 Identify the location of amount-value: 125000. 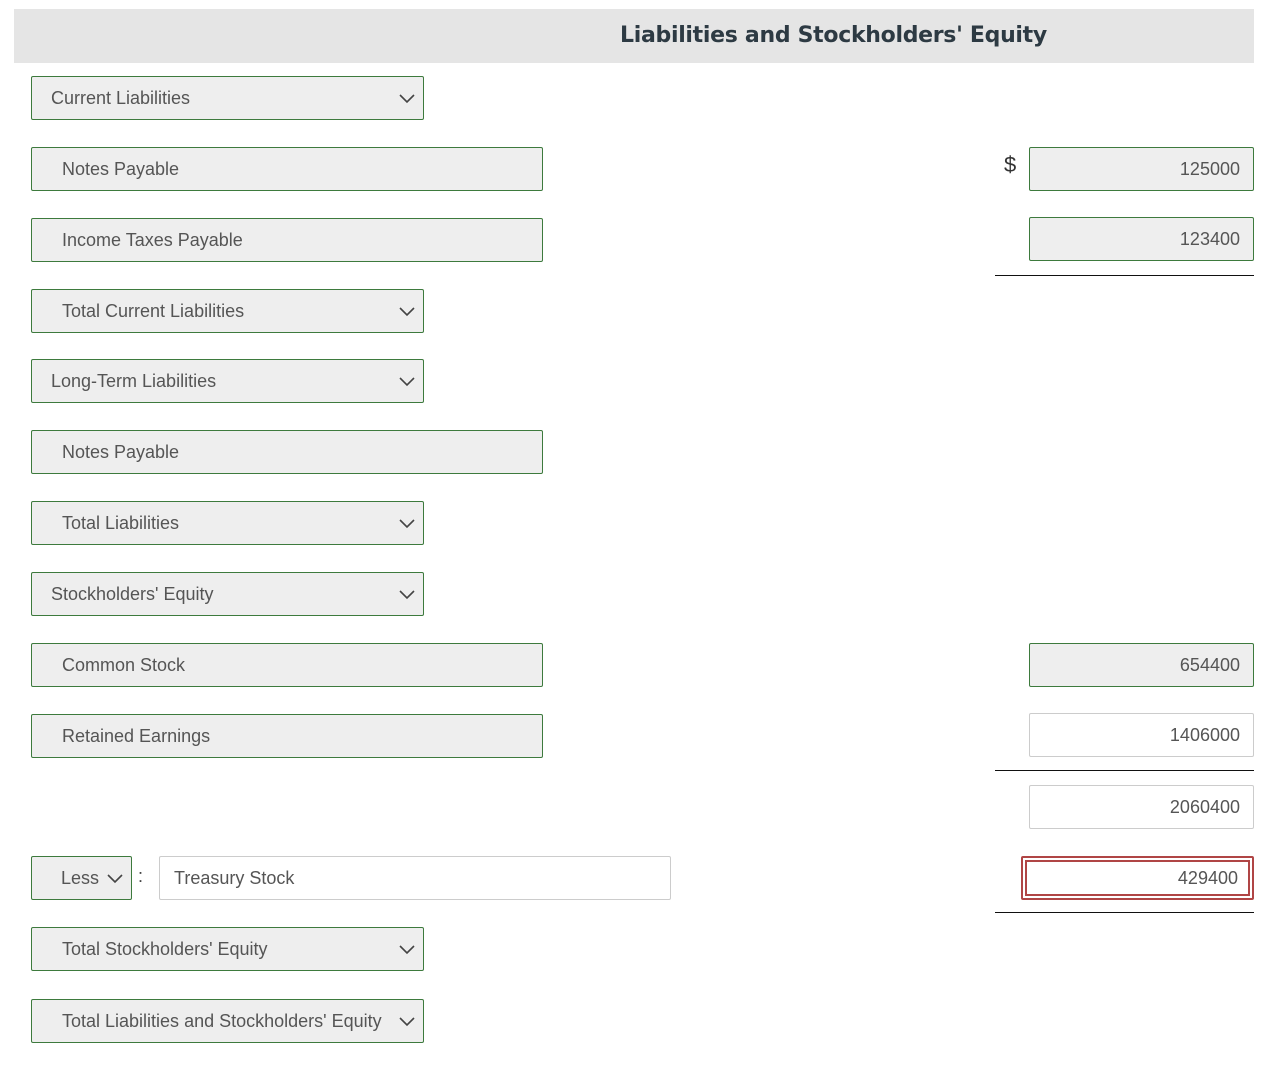
(1209, 168).